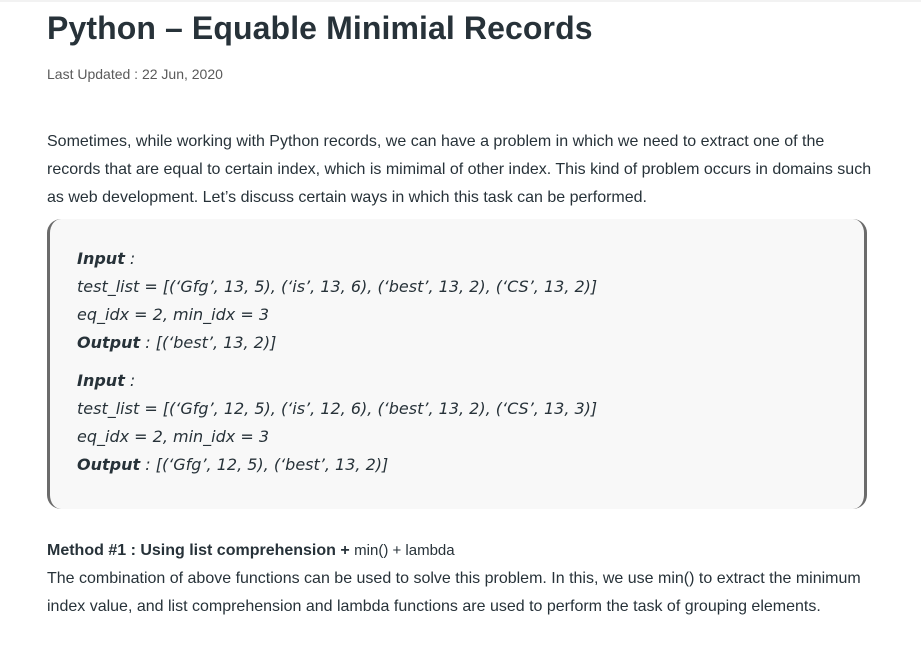 The width and height of the screenshot is (921, 666). What do you see at coordinates (404, 550) in the screenshot?
I see `method-heading-code: min() + lambda` at bounding box center [404, 550].